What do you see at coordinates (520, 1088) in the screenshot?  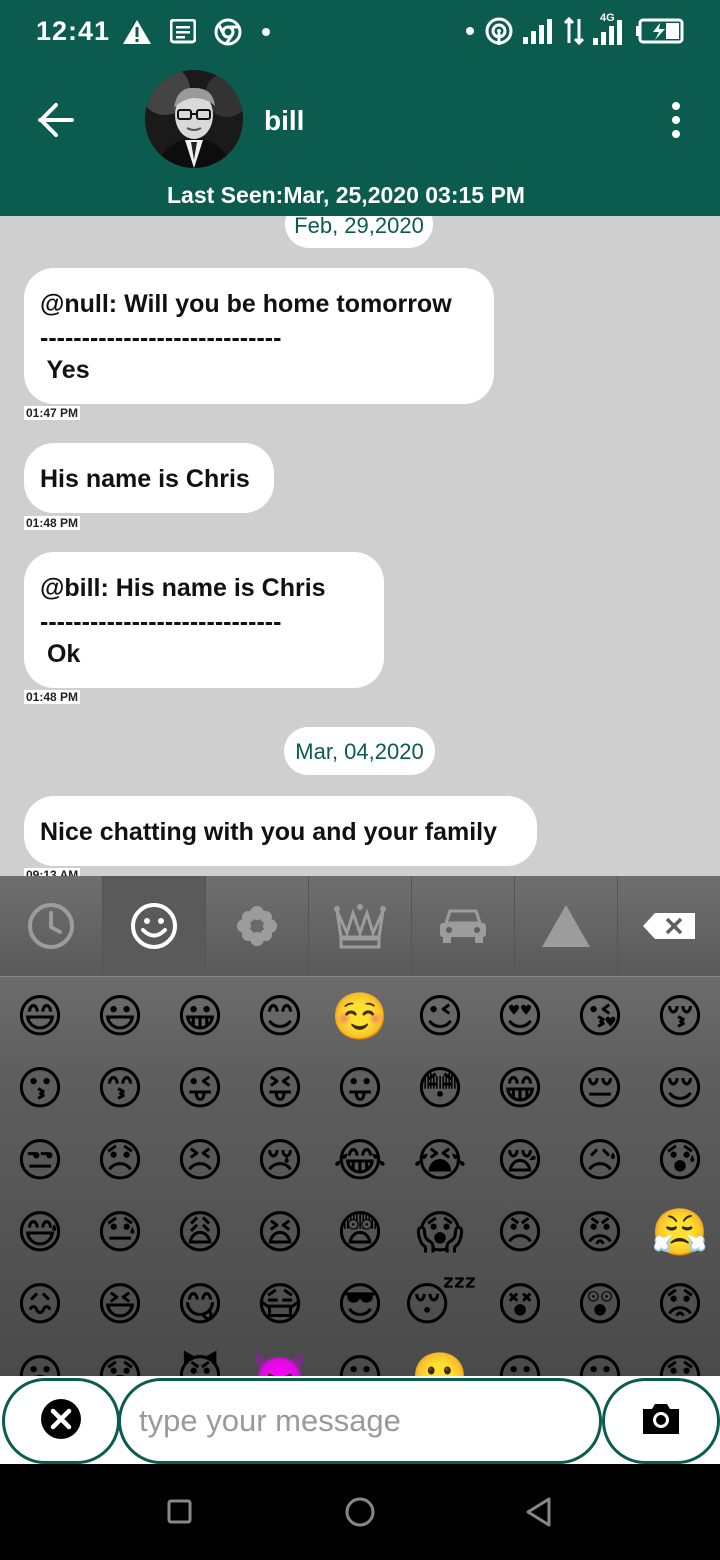 I see `emoji-key: 😁` at bounding box center [520, 1088].